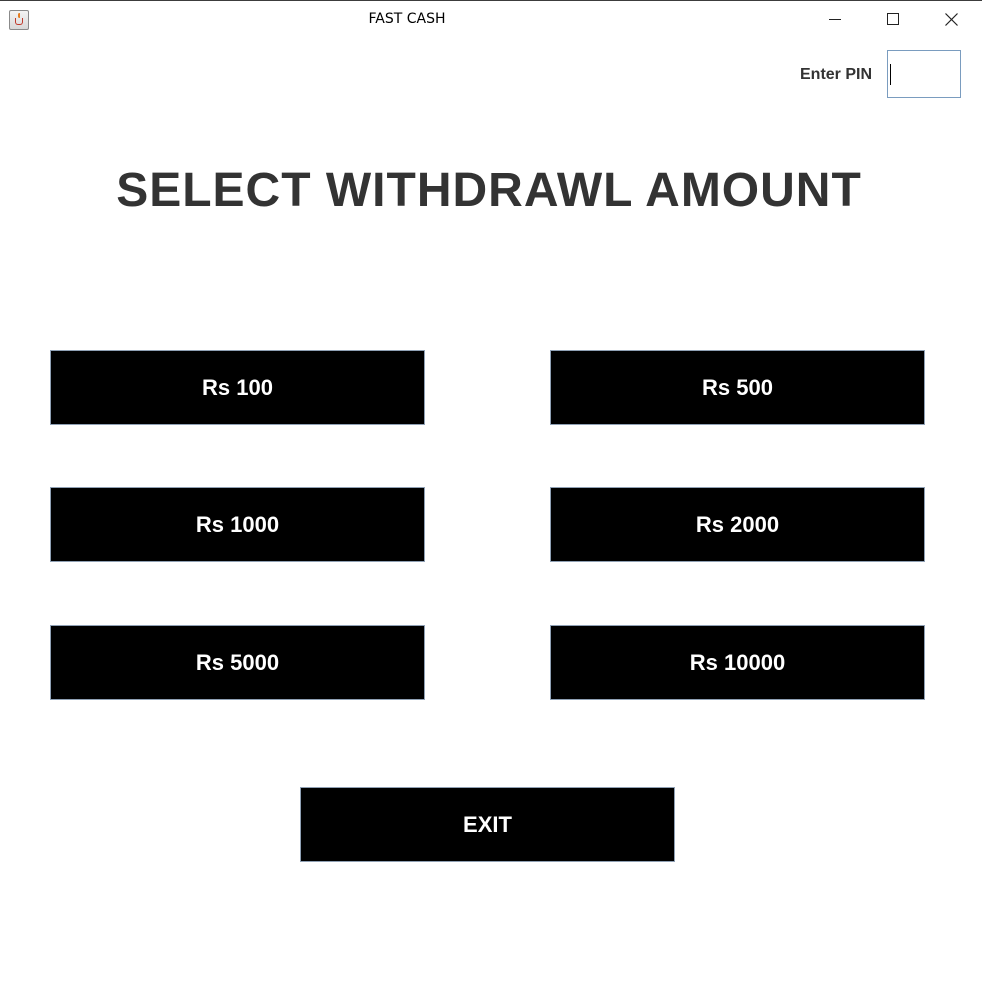  What do you see at coordinates (737, 662) in the screenshot?
I see `amount-button-10000: Rs 10000` at bounding box center [737, 662].